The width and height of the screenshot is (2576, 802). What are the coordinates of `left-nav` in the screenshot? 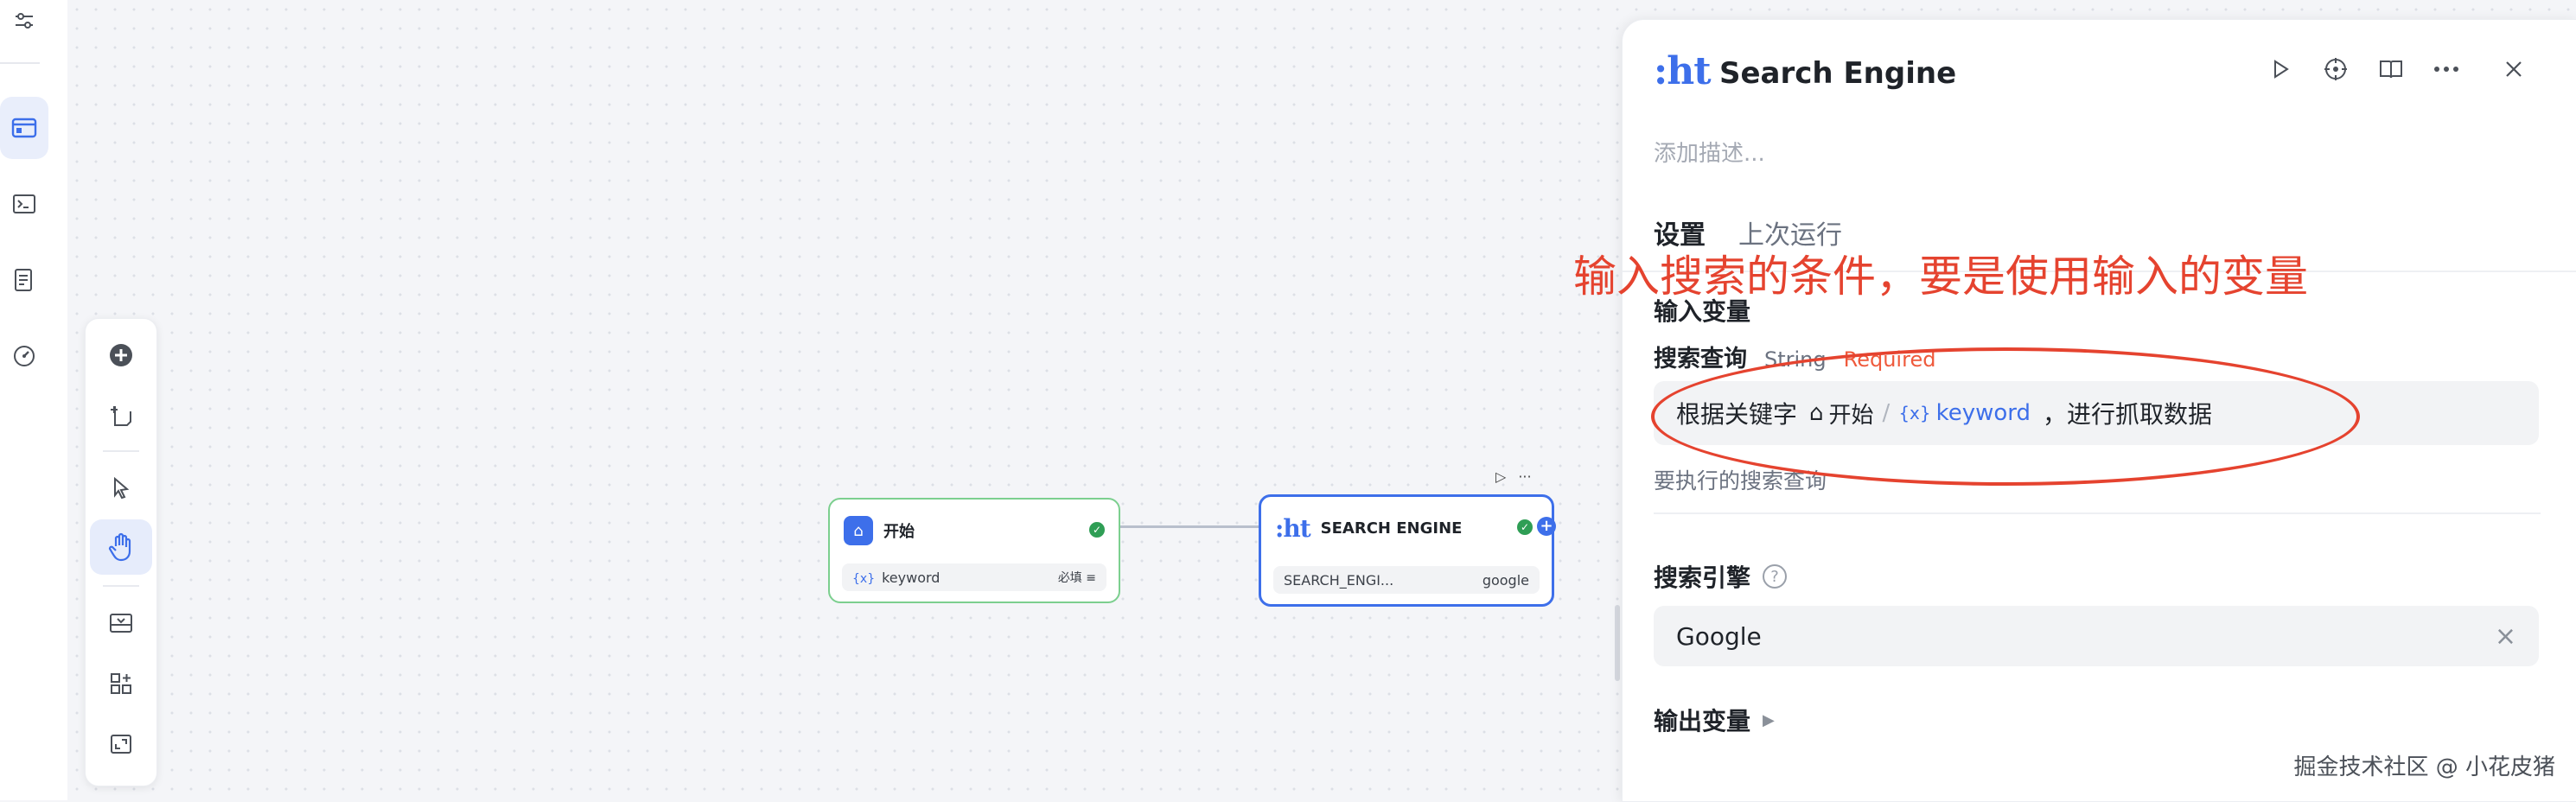 It's located at (34, 400).